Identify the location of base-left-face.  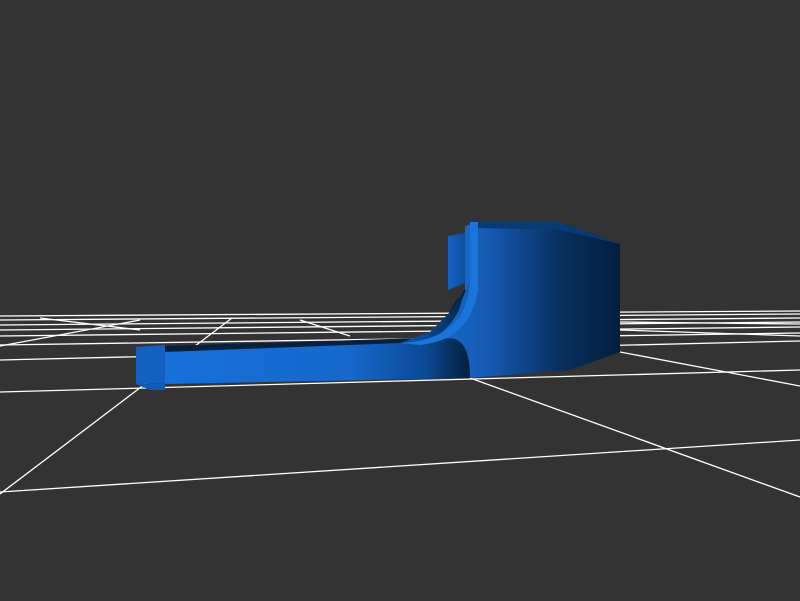
(150, 364).